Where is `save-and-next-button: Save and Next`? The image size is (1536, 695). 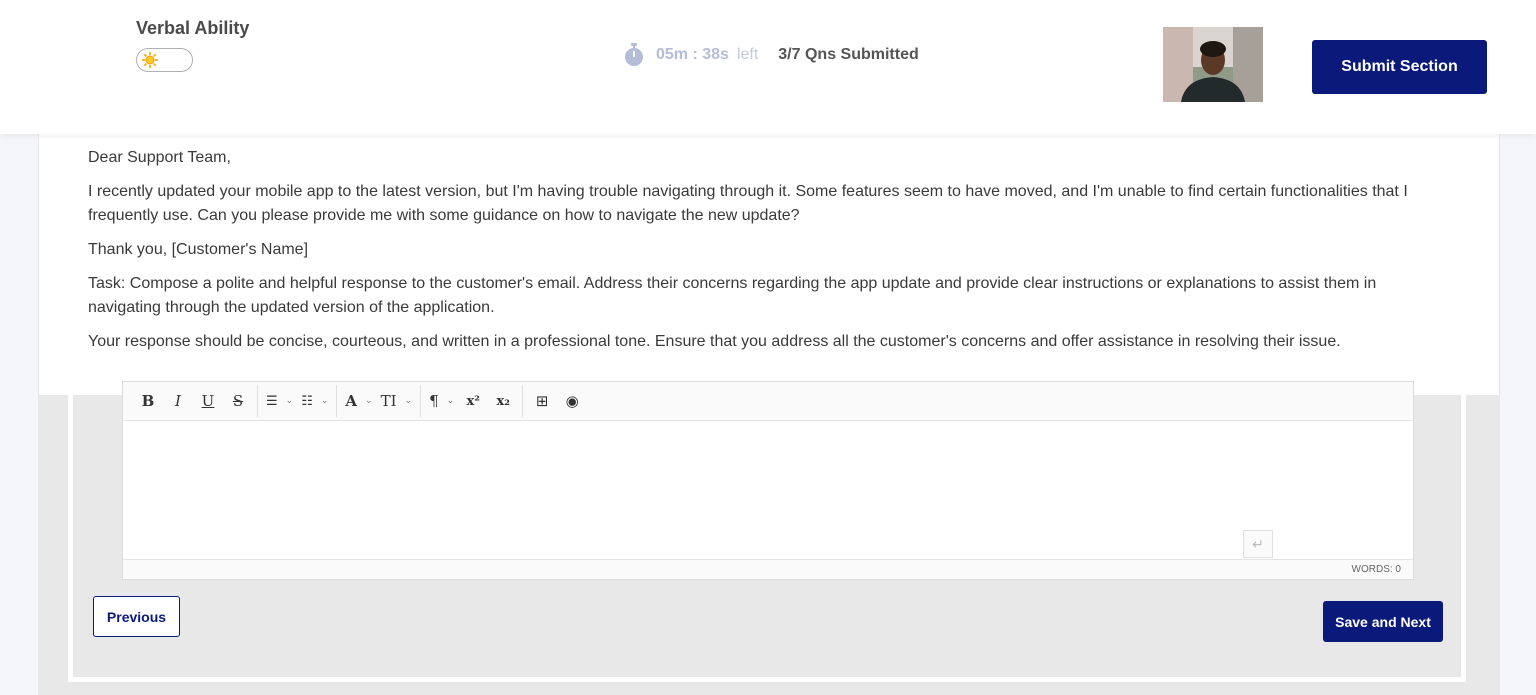
save-and-next-button: Save and Next is located at coordinates (1383, 621).